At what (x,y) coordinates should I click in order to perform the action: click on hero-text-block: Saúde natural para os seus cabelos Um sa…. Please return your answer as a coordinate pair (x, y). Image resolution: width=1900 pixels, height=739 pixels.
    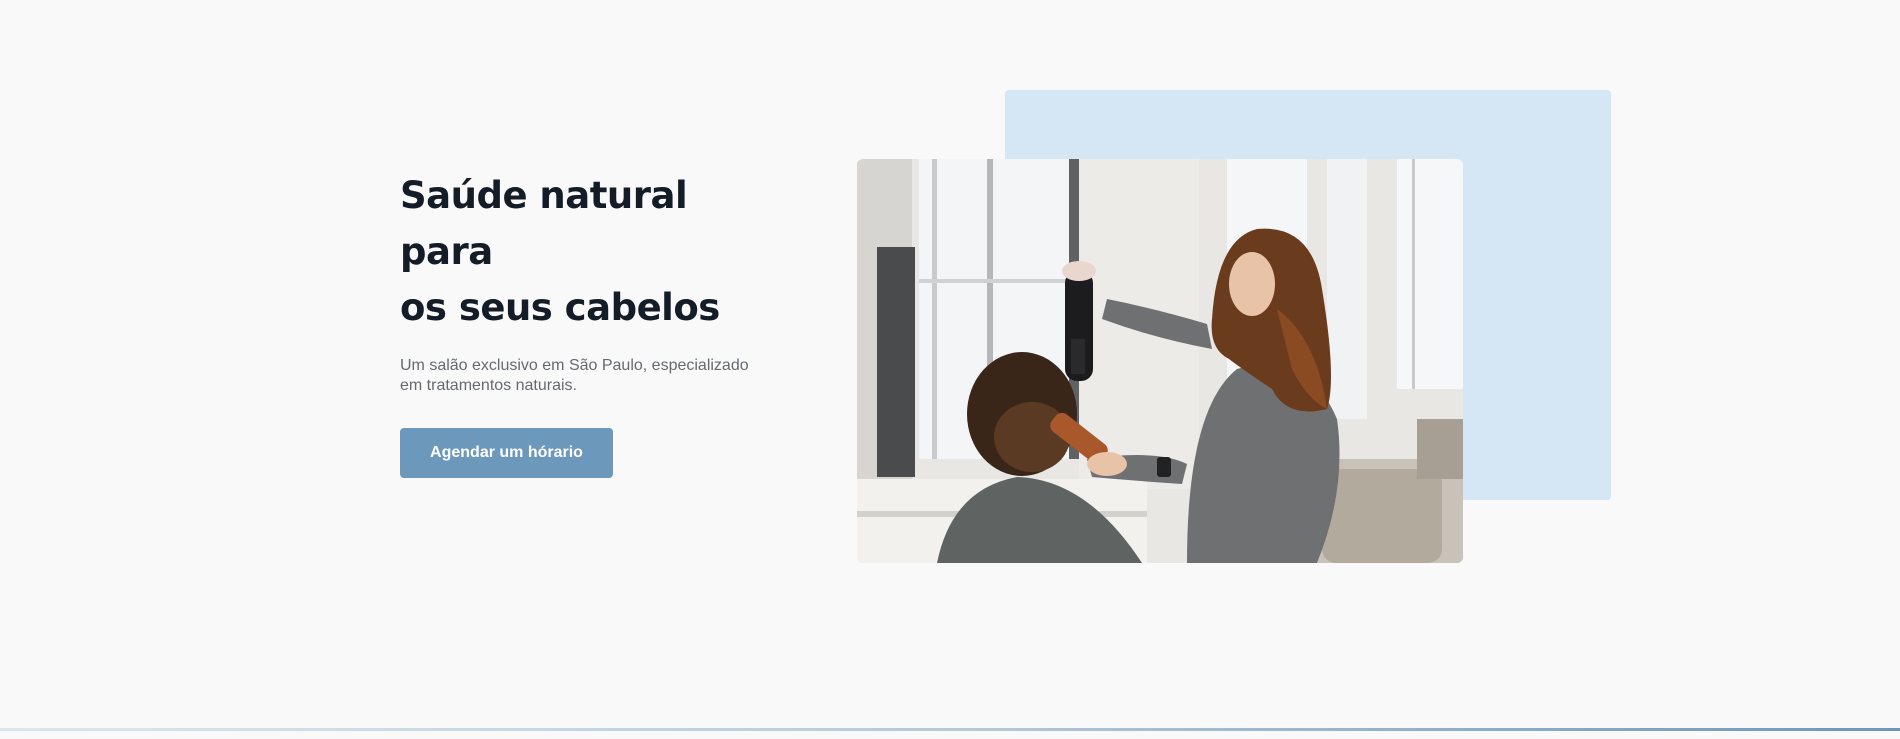
    Looking at the image, I should click on (590, 323).